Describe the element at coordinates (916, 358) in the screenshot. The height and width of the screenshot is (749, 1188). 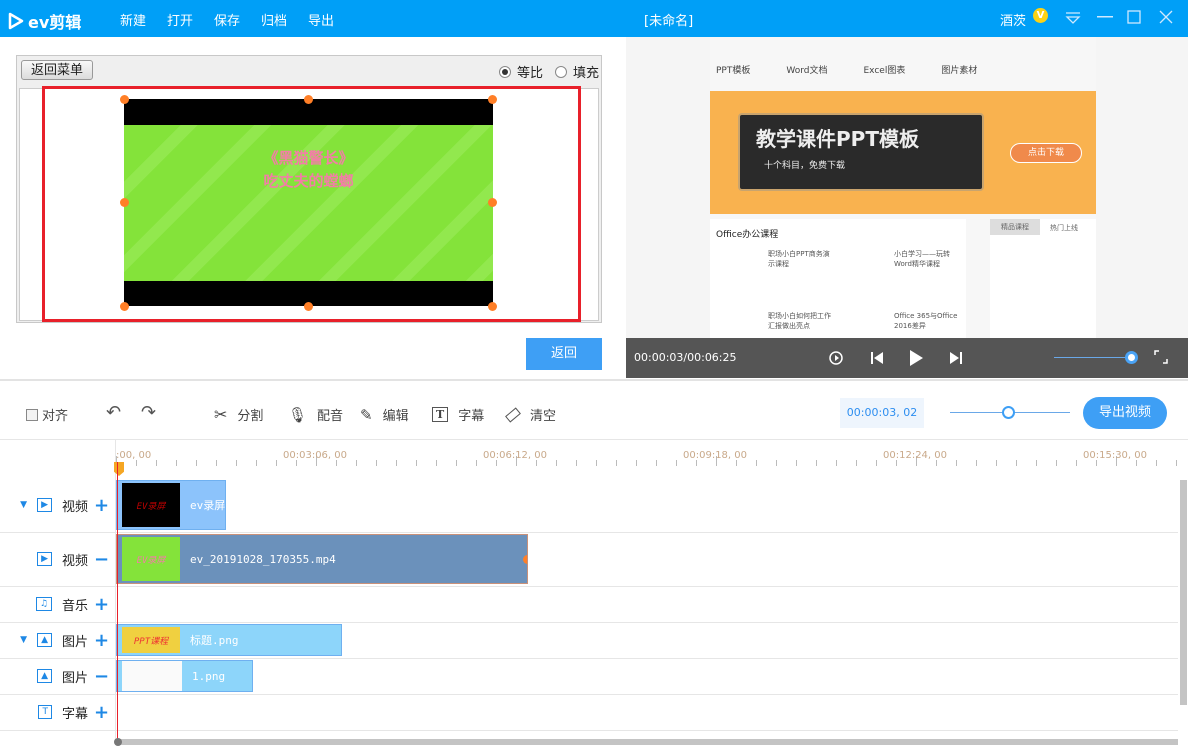
I see `play-icon` at that location.